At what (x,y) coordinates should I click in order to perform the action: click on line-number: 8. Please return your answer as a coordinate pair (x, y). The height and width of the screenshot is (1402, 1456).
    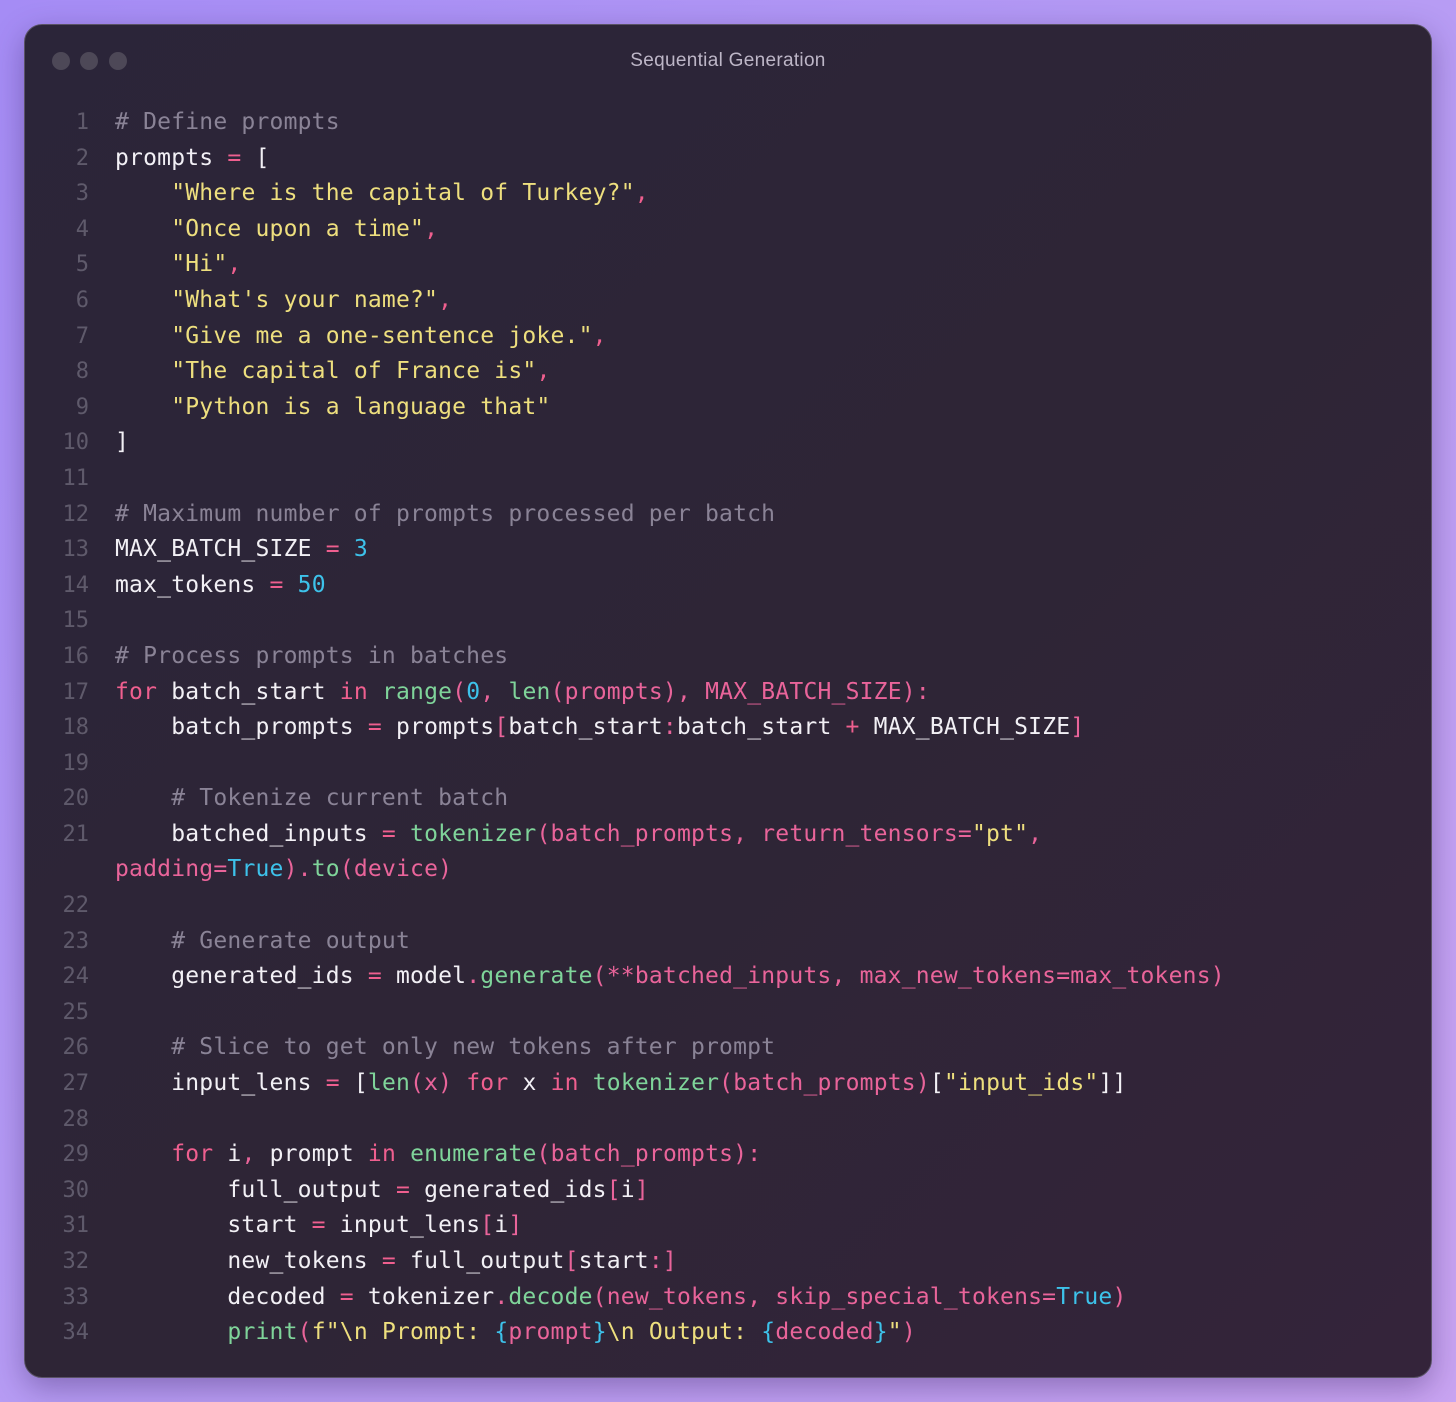
    Looking at the image, I should click on (82, 372).